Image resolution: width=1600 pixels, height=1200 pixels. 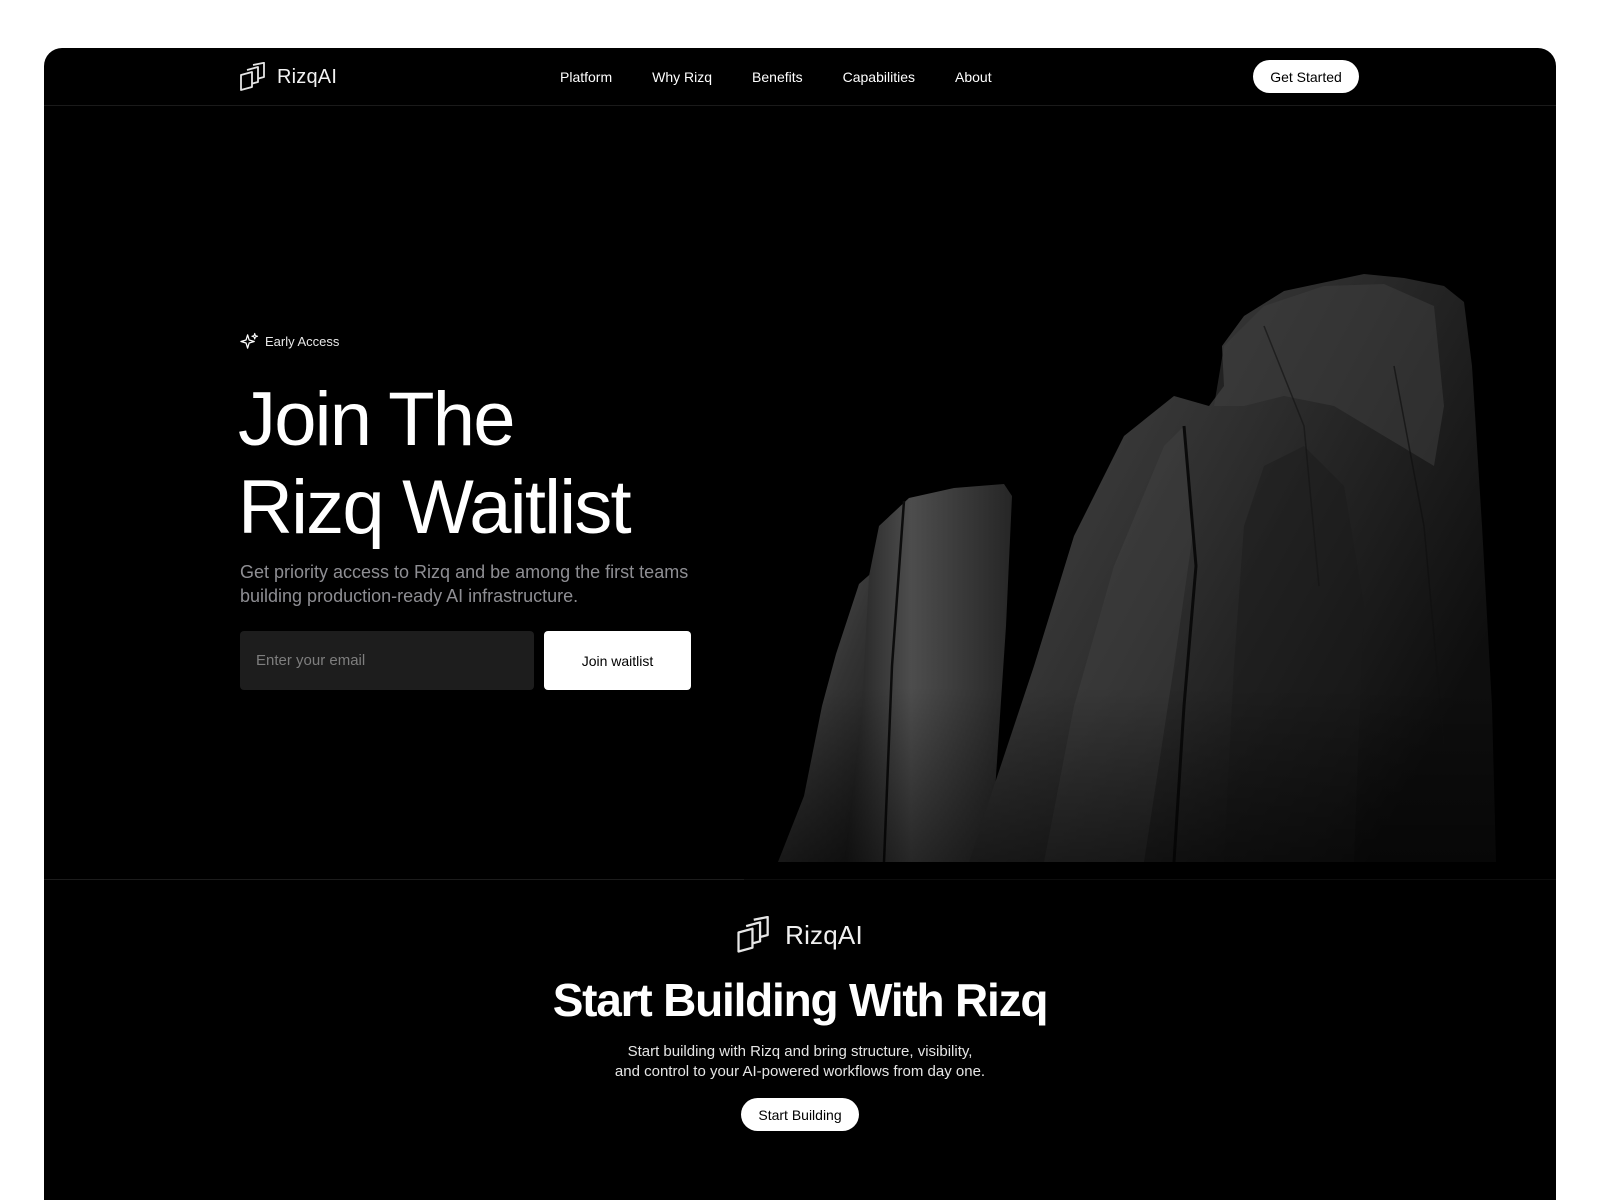 I want to click on badge-label: Early Access, so click(x=302, y=341).